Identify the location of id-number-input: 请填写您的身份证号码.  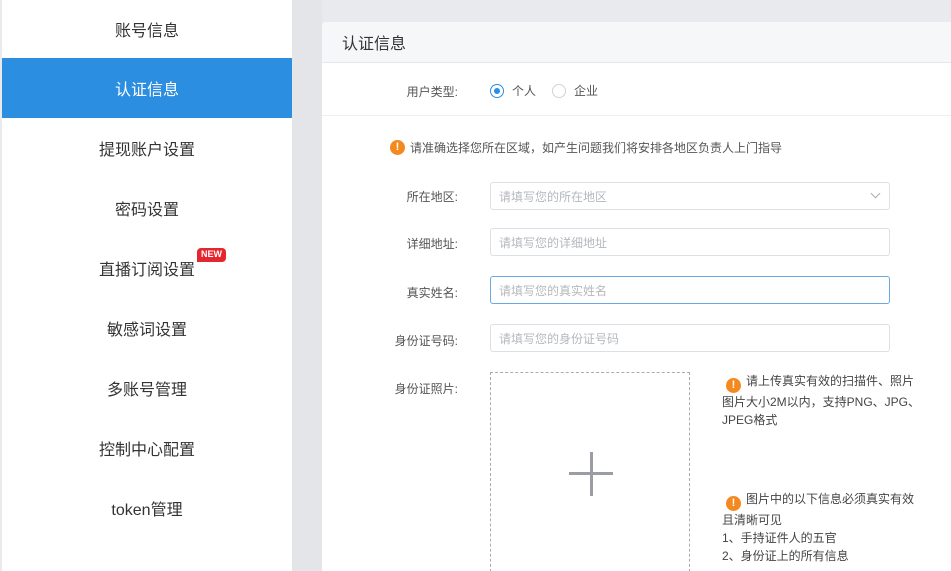
(690, 338).